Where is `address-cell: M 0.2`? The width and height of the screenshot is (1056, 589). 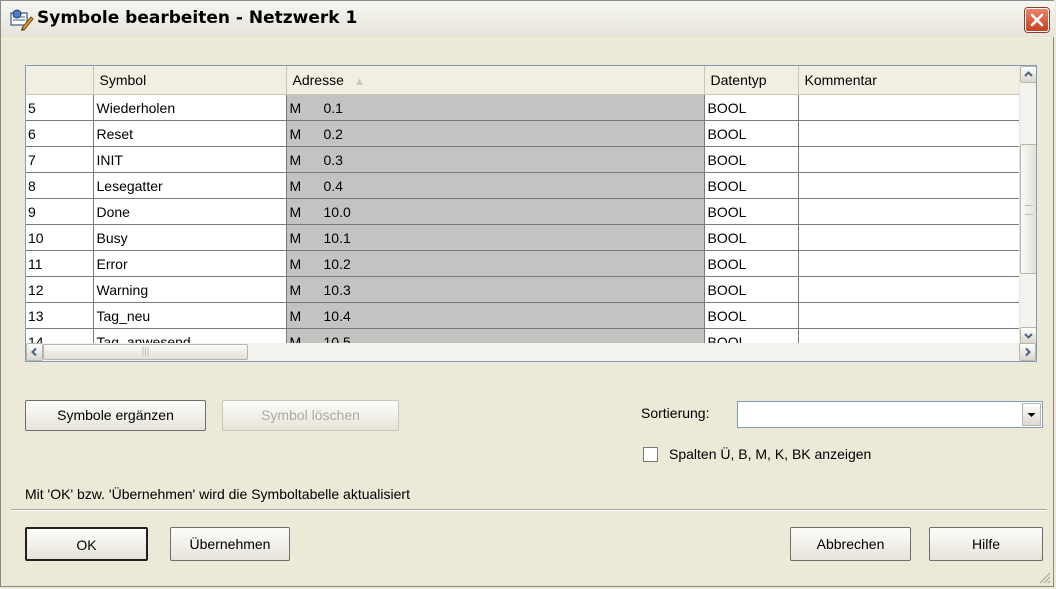
address-cell: M 0.2 is located at coordinates (495, 133).